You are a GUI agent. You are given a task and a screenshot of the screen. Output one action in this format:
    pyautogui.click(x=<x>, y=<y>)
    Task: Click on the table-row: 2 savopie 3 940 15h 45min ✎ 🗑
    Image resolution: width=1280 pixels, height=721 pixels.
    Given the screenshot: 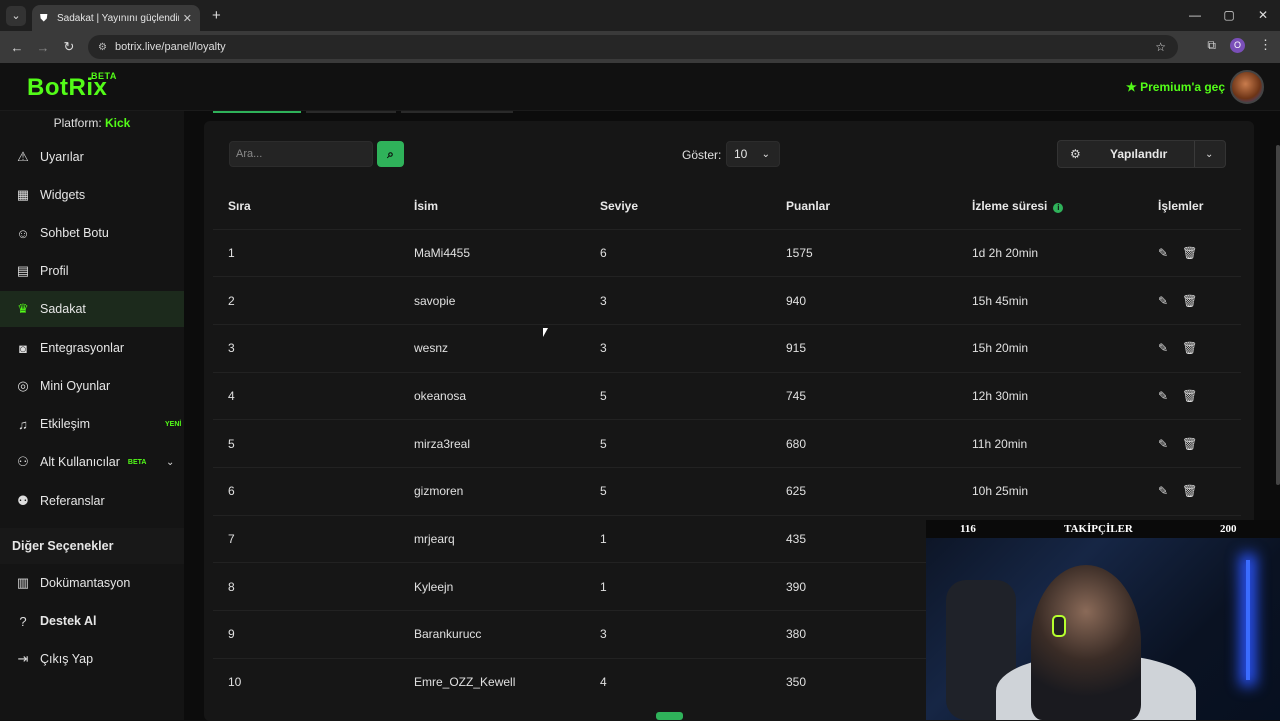 What is the action you would take?
    pyautogui.click(x=727, y=300)
    